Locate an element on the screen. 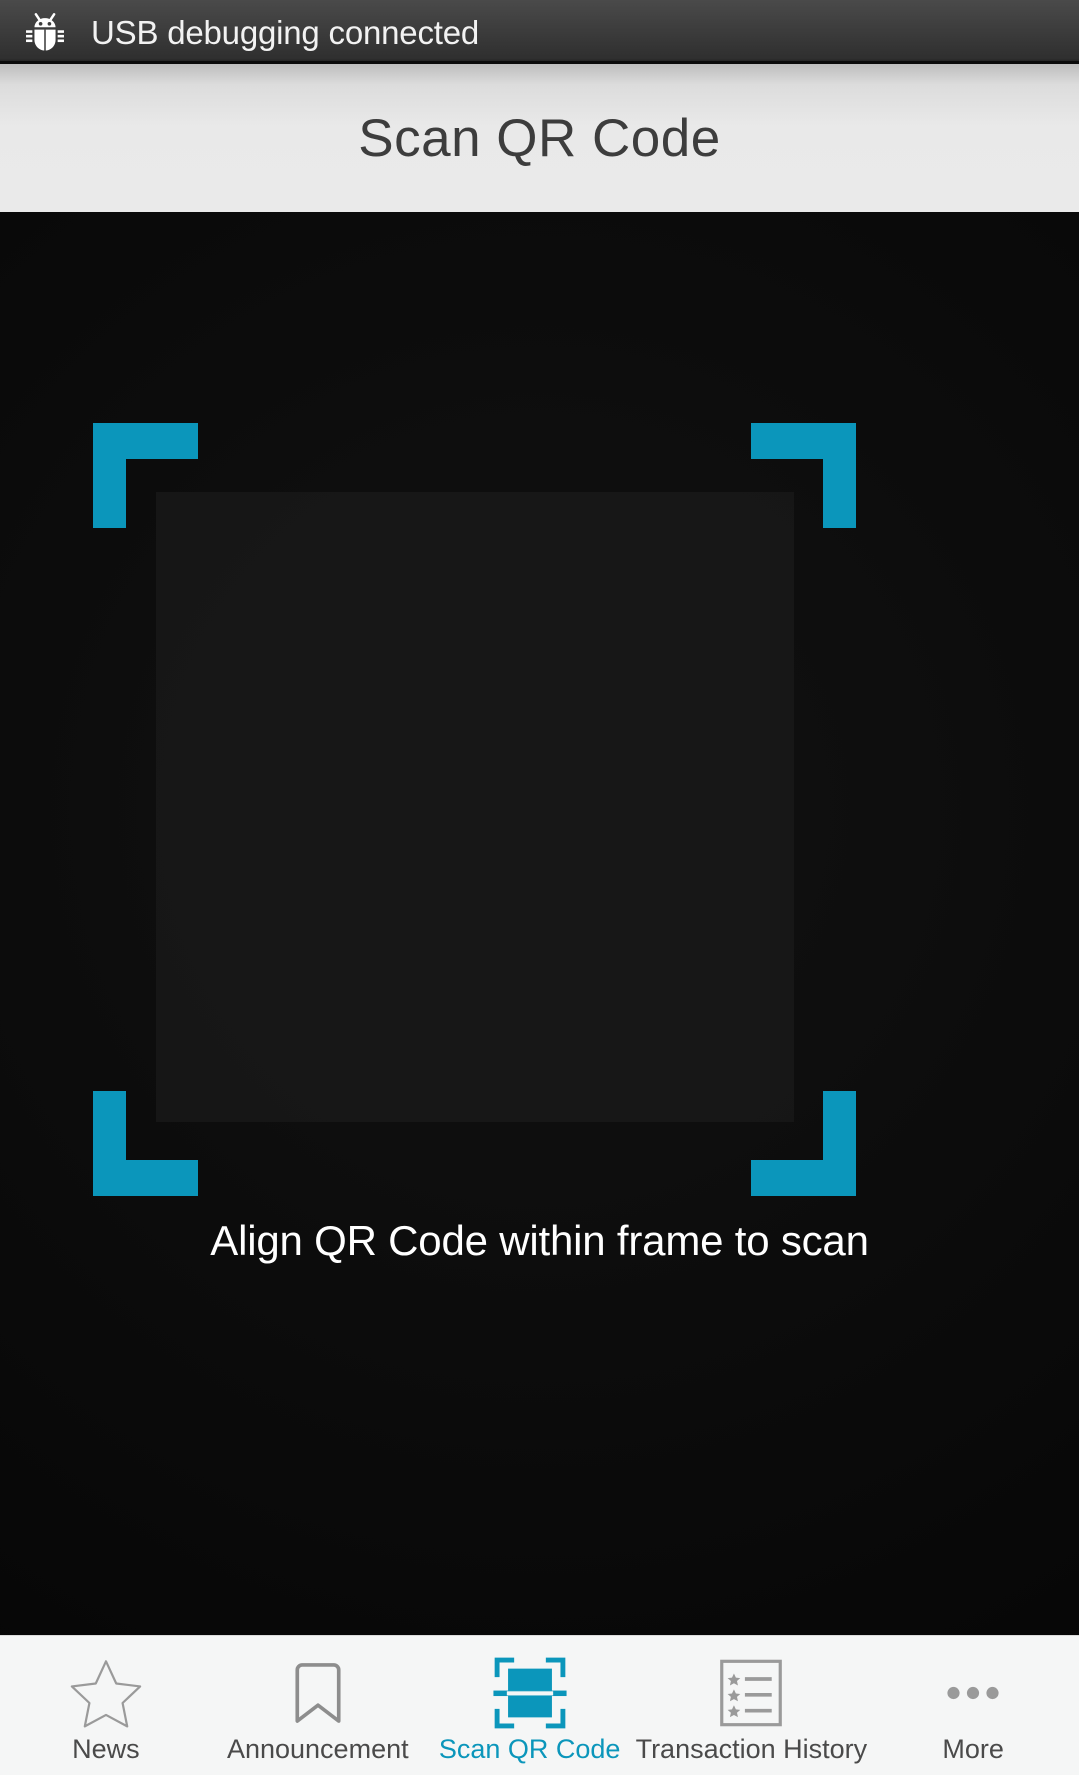 Image resolution: width=1079 pixels, height=1775 pixels. page-header: Scan QR Code is located at coordinates (539, 138).